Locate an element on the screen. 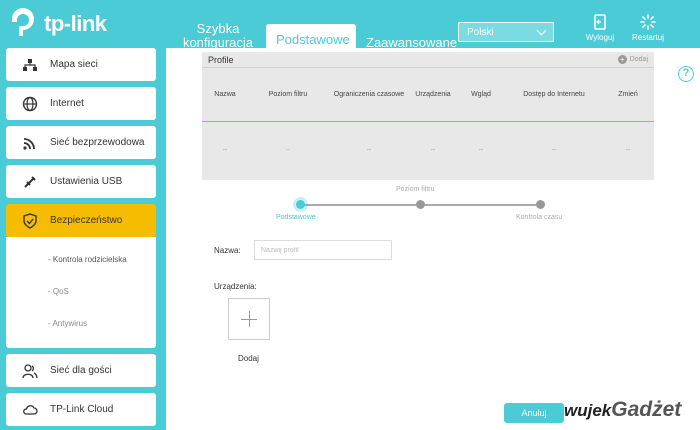 The width and height of the screenshot is (700, 430). wifi-icon is located at coordinates (29, 143).